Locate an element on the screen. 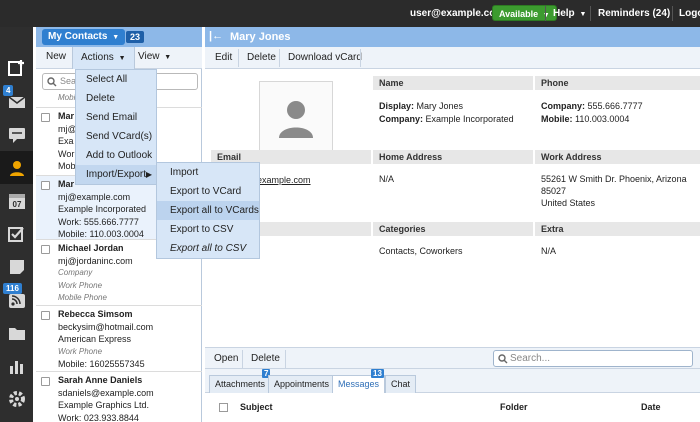 Image resolution: width=700 pixels, height=422 pixels. mail-button: 4 is located at coordinates (16, 101).